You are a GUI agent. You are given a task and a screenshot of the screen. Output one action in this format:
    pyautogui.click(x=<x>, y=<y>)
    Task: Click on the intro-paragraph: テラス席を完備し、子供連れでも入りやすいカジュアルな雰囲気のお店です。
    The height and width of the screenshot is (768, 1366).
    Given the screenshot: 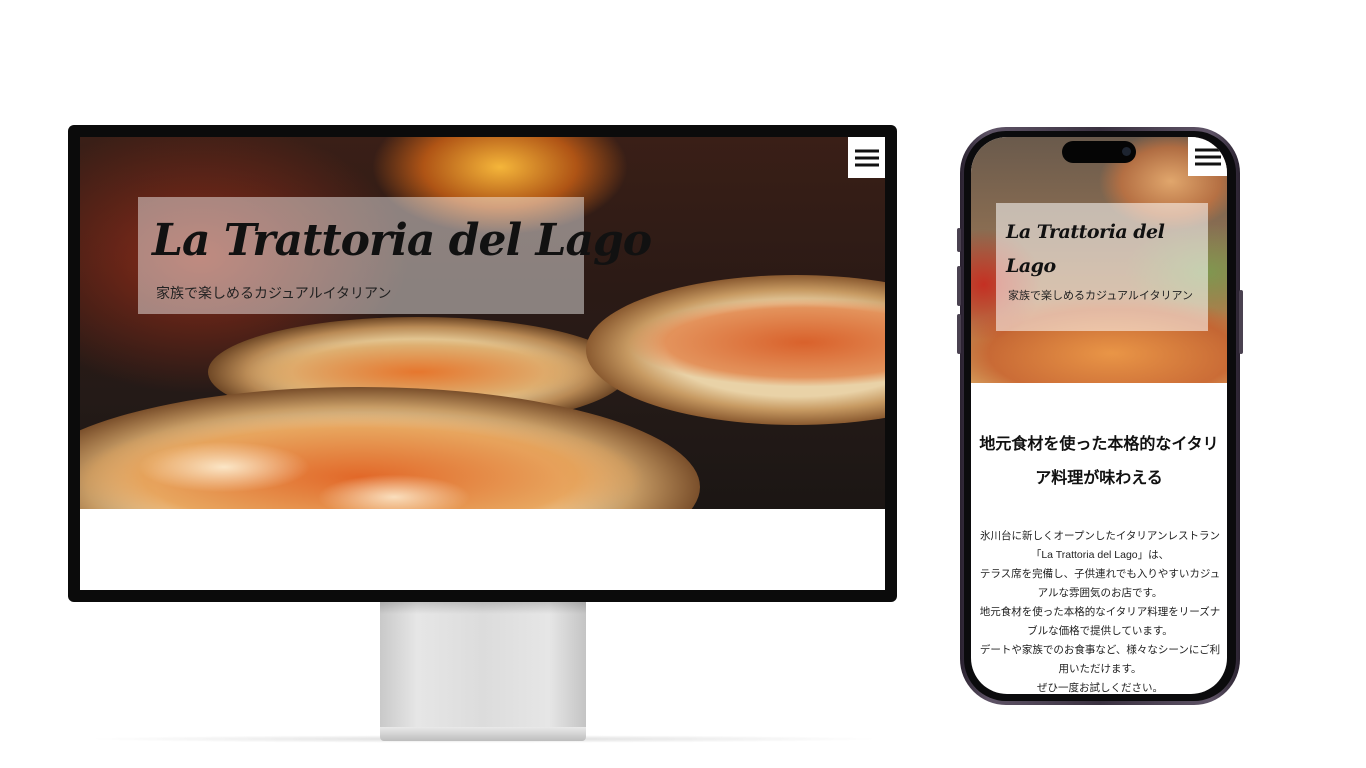 What is the action you would take?
    pyautogui.click(x=1100, y=583)
    